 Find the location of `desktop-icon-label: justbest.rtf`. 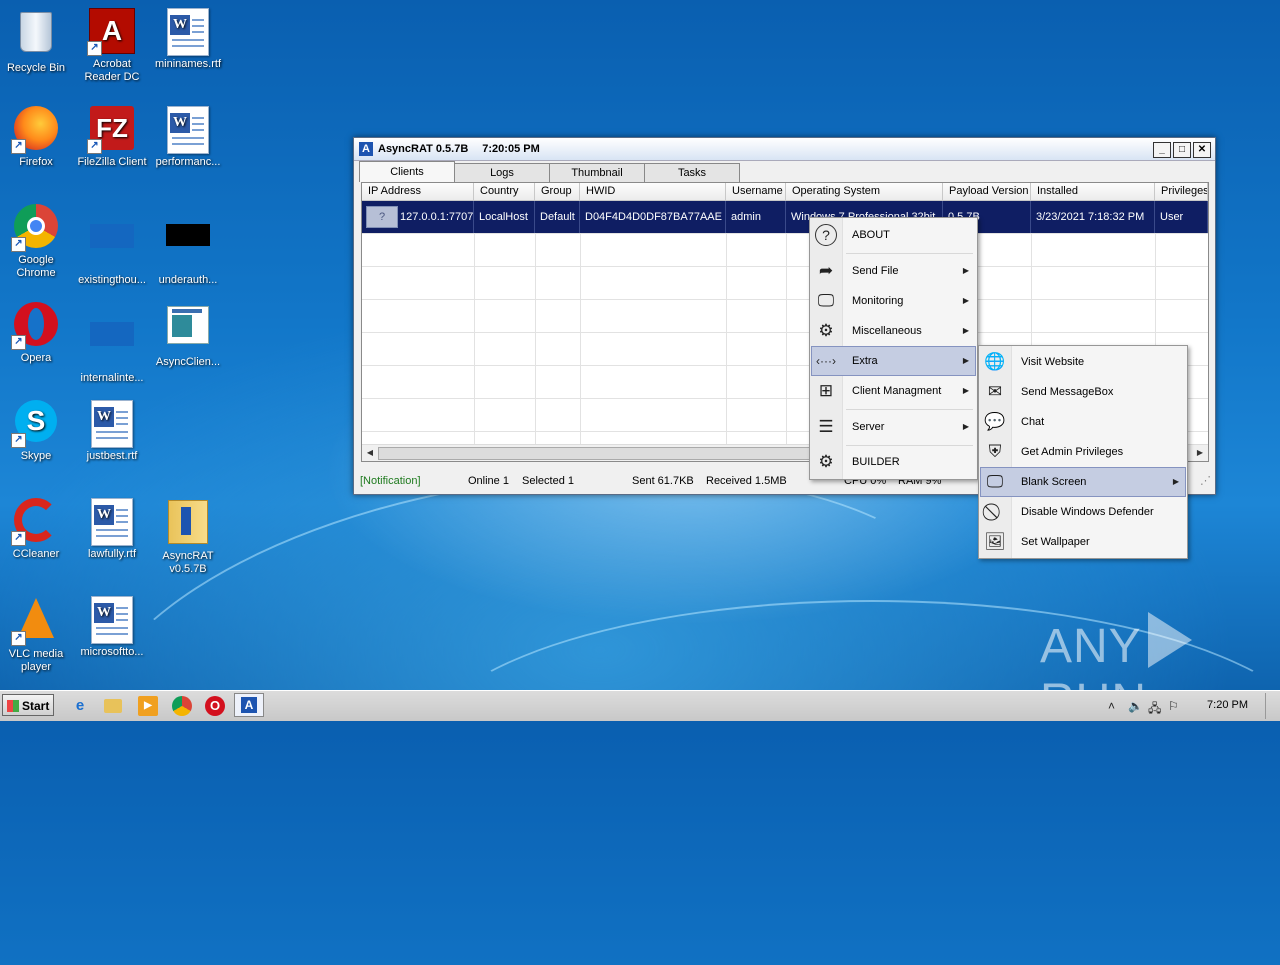

desktop-icon-label: justbest.rtf is located at coordinates (112, 456).